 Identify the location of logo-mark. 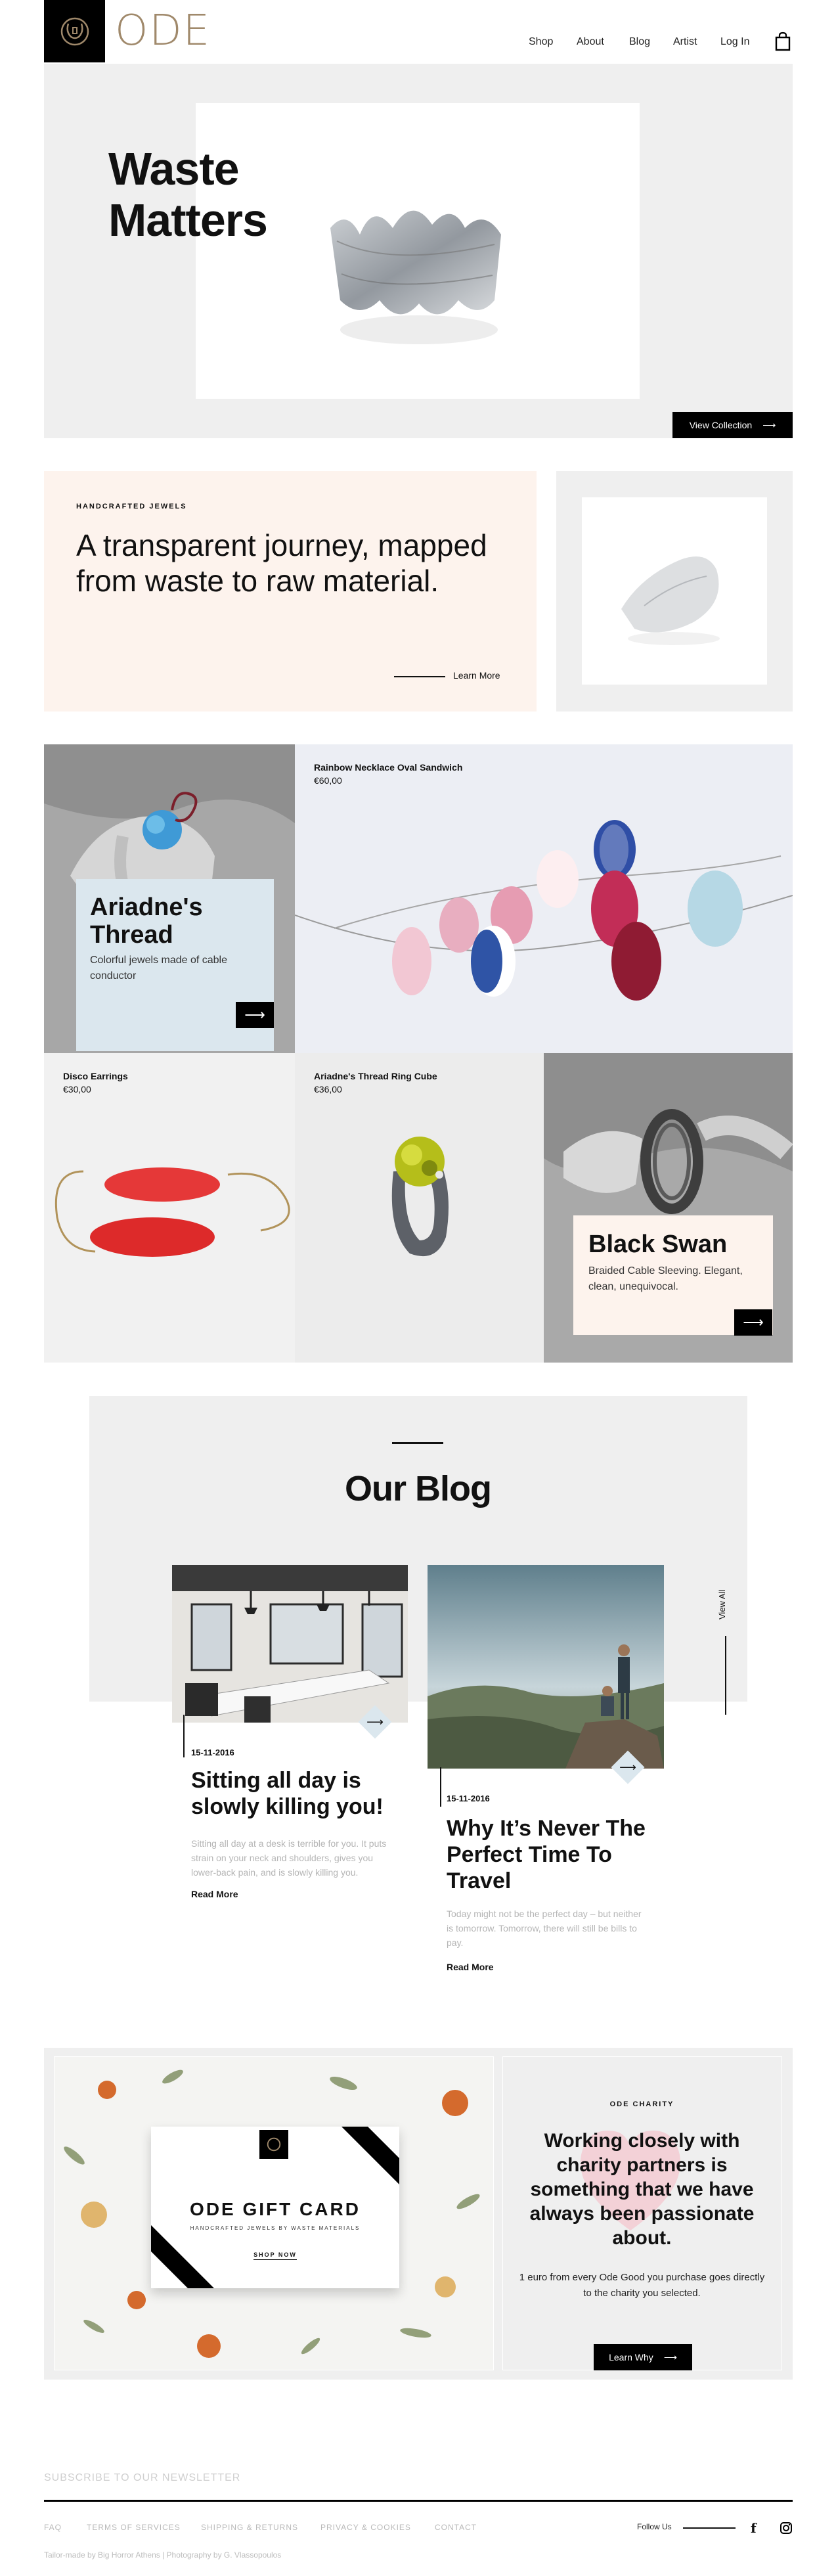
(74, 31).